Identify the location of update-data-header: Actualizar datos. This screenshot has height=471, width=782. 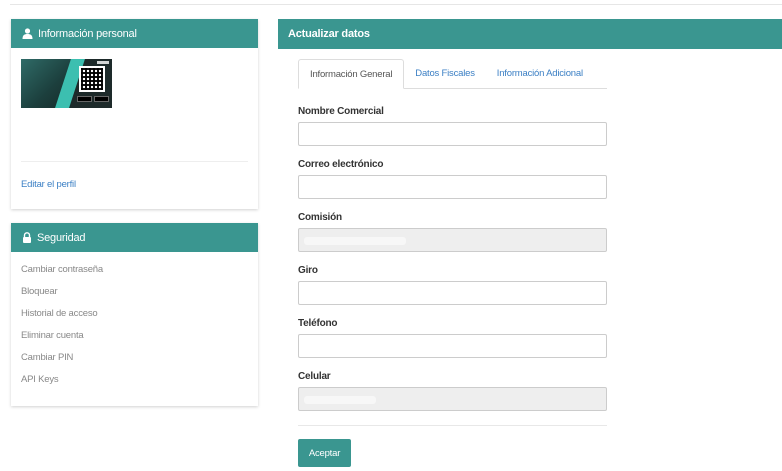
(530, 34).